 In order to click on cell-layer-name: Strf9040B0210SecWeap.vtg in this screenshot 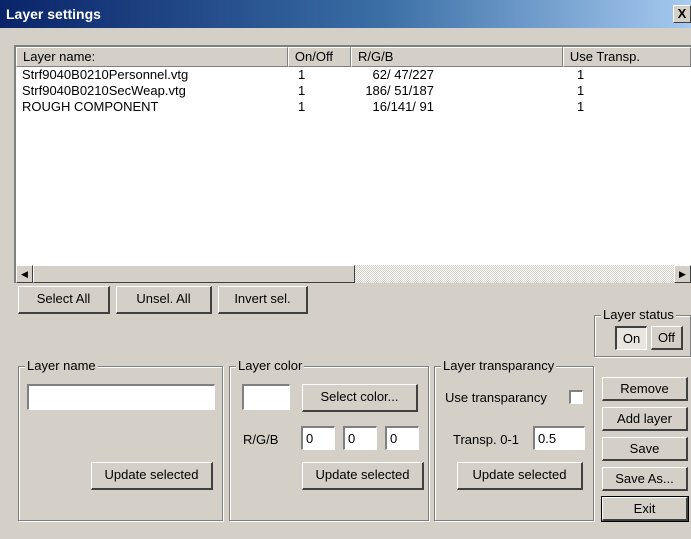, I will do `click(104, 90)`.